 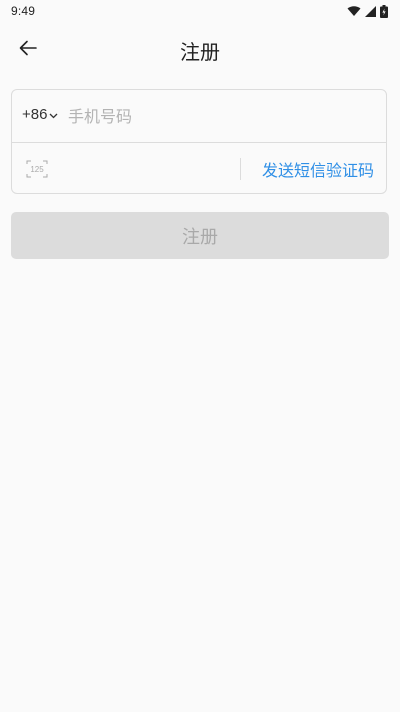 I want to click on vertical-divider, so click(x=240, y=169).